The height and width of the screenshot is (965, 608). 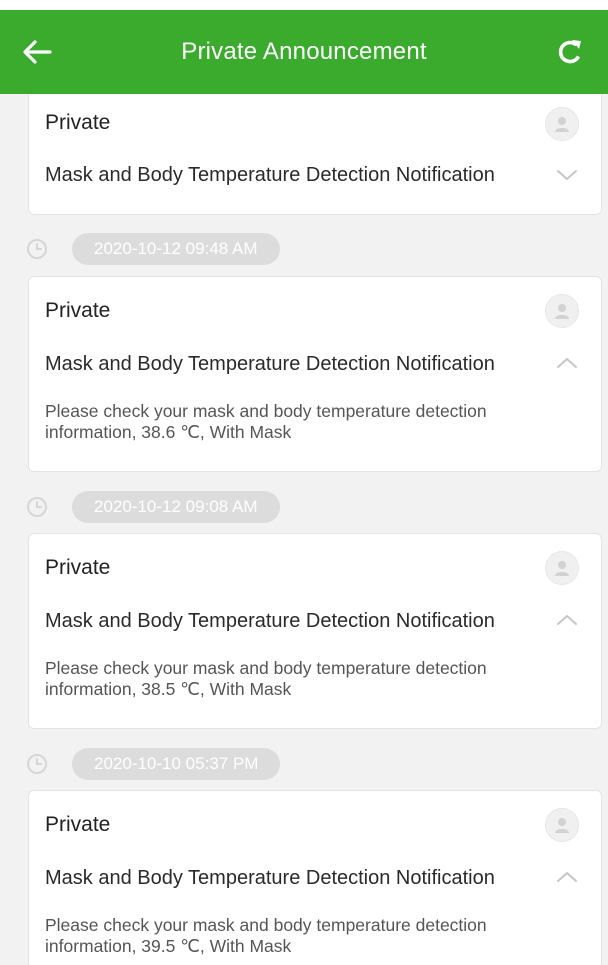 I want to click on refresh-icon, so click(x=569, y=52).